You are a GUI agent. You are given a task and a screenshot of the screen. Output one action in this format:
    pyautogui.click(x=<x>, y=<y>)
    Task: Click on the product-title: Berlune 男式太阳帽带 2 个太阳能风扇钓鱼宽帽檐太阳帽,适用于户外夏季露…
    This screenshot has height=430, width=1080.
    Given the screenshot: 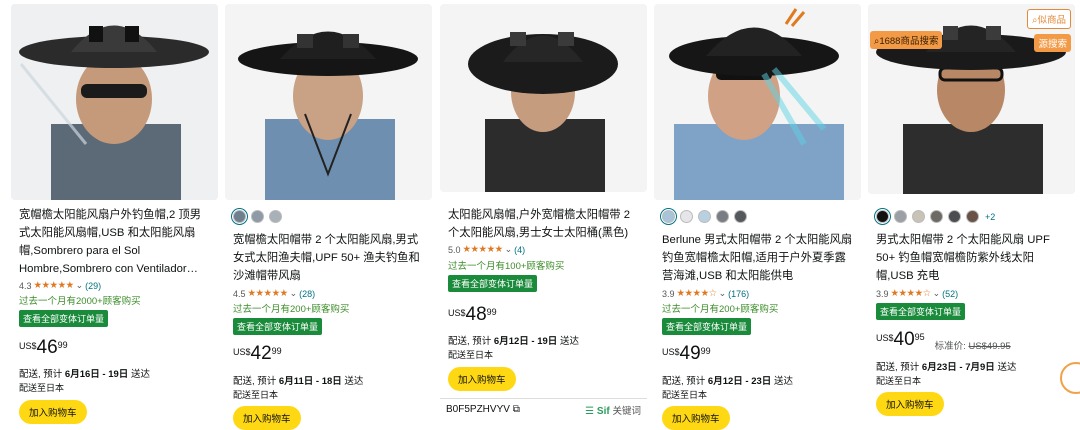 What is the action you would take?
    pyautogui.click(x=758, y=258)
    